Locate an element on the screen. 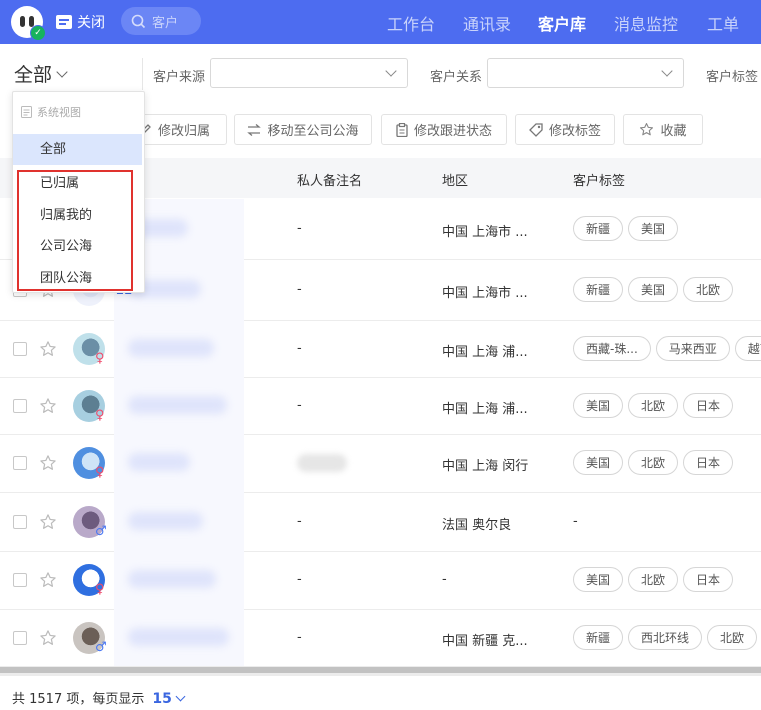 This screenshot has height=710, width=761. edit-tags-button: 修改标签 is located at coordinates (565, 129).